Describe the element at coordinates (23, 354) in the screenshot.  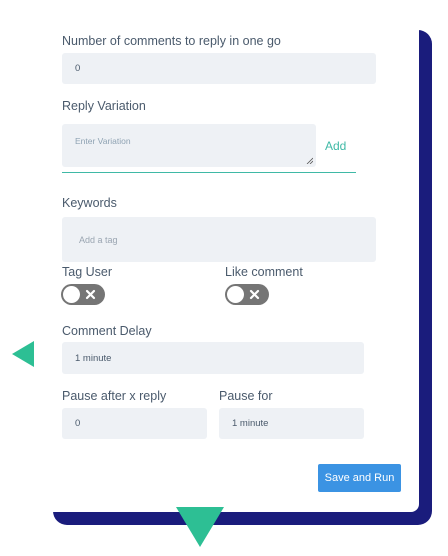
I see `decorative-triangle-left` at that location.